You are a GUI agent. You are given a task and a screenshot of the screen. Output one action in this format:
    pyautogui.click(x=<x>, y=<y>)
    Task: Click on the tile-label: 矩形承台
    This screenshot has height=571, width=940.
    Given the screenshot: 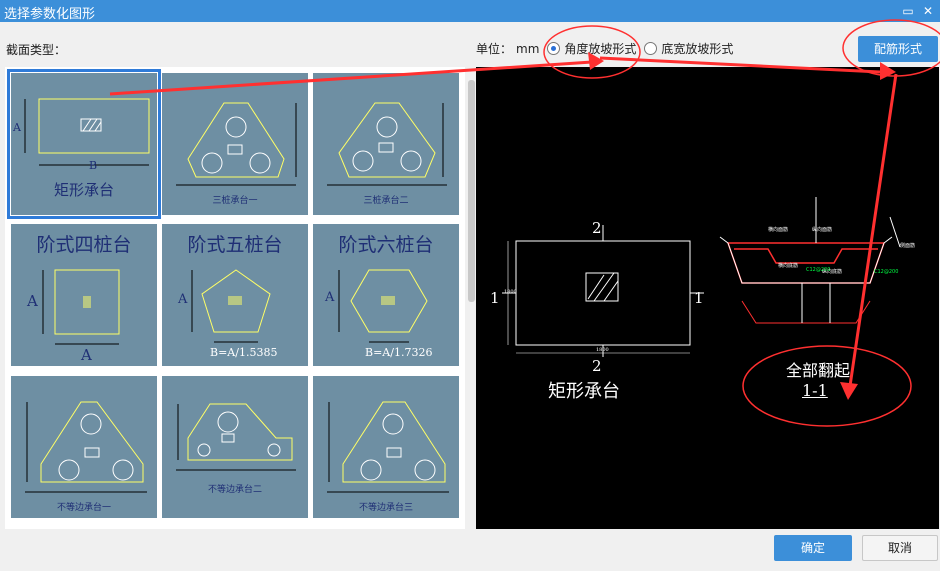 What is the action you would take?
    pyautogui.click(x=83, y=190)
    